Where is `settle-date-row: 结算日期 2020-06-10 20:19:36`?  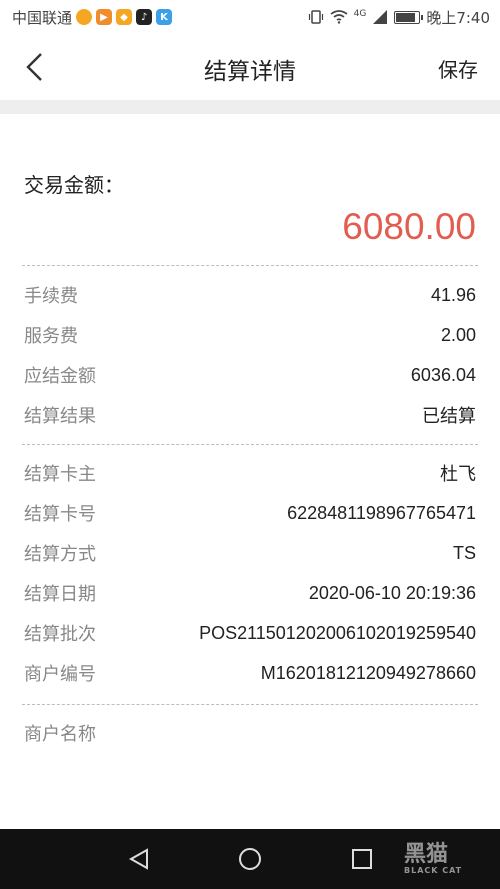
settle-date-row: 结算日期 2020-06-10 20:19:36 is located at coordinates (250, 593).